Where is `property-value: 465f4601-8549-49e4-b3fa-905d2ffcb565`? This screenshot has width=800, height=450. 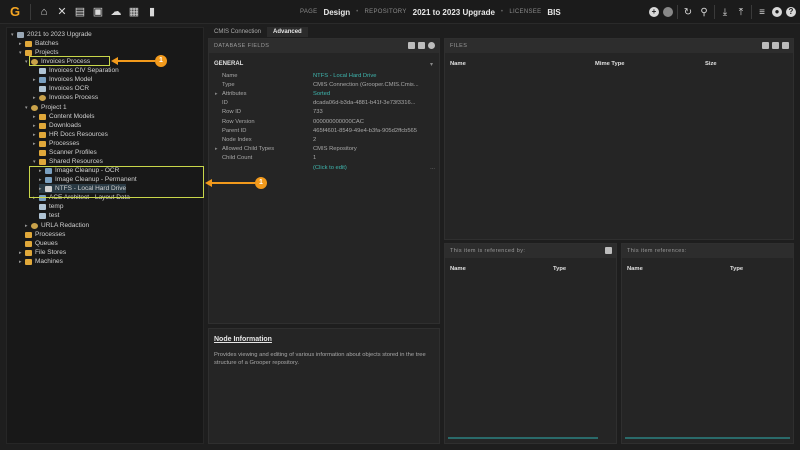
property-value: 465f4601-8549-49e4-b3fa-905d2ffcb565 is located at coordinates (365, 131).